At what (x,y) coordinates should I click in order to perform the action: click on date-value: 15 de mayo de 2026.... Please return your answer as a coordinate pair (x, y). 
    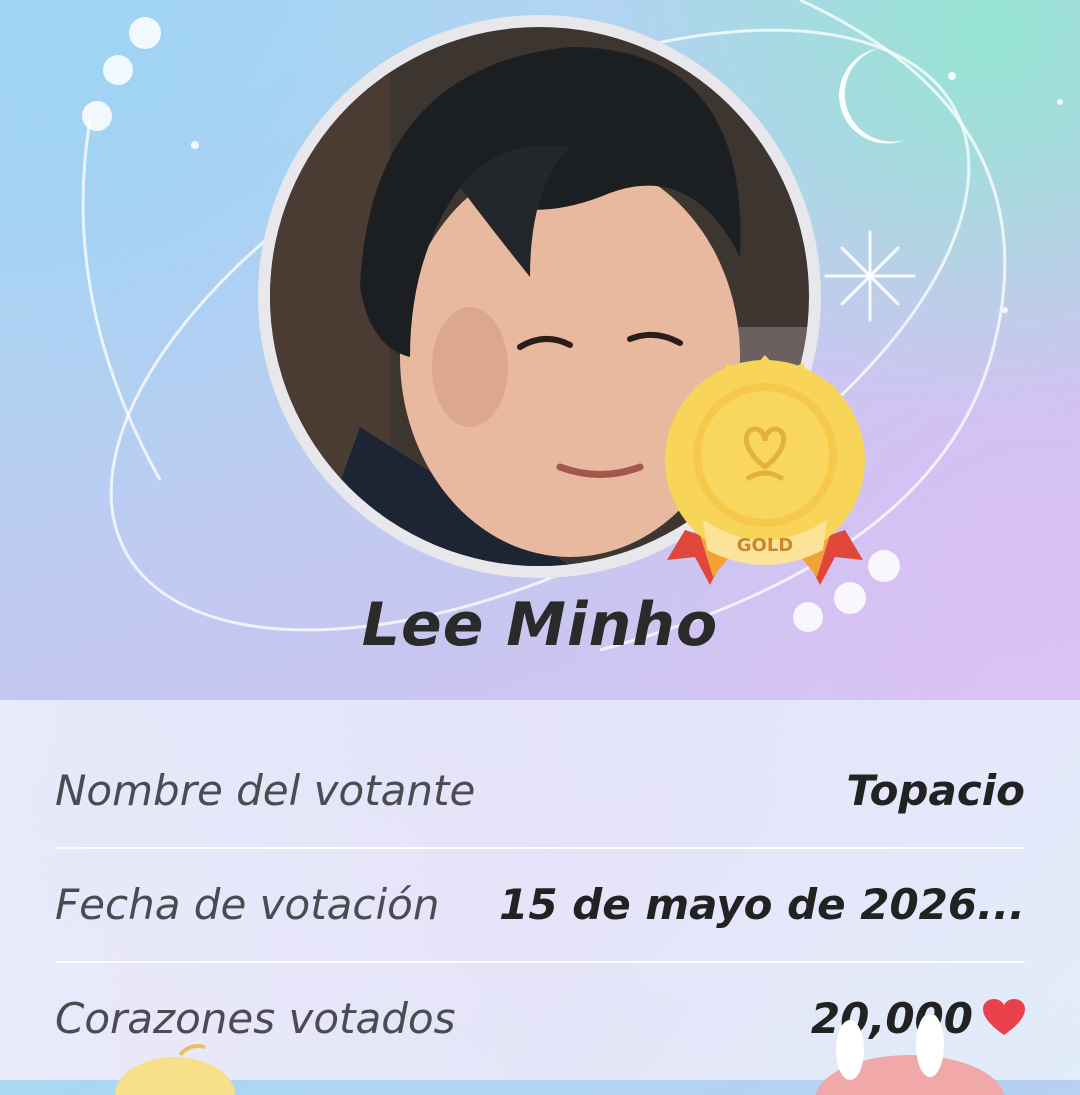
    Looking at the image, I should click on (762, 904).